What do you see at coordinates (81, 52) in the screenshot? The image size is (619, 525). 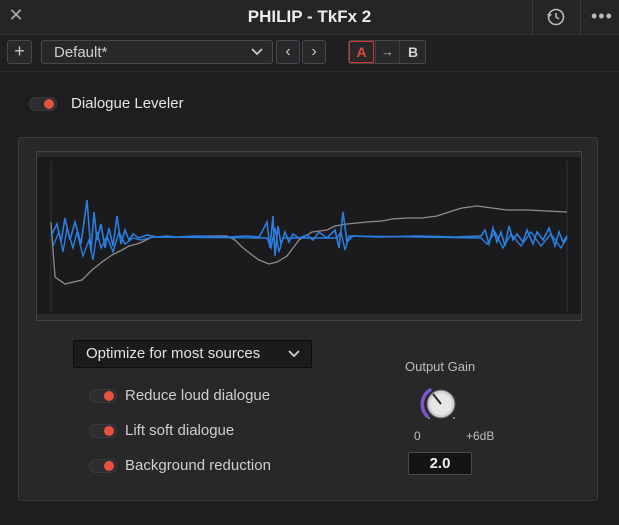 I see `preset-value: Default*` at bounding box center [81, 52].